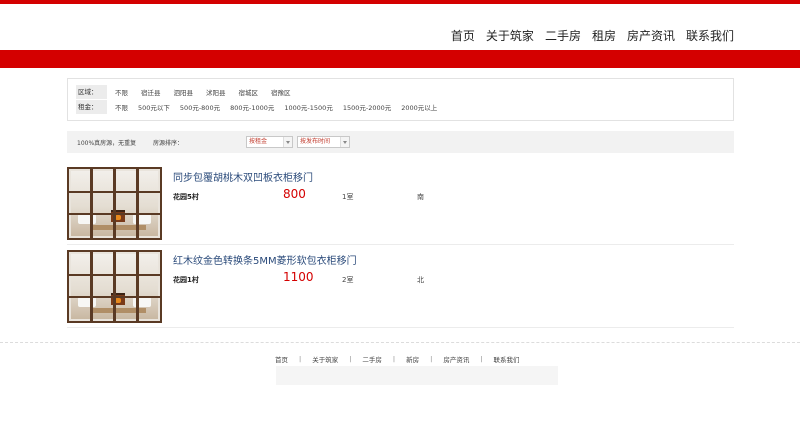 This screenshot has width=800, height=424. I want to click on rent-option: 500元以下, so click(154, 107).